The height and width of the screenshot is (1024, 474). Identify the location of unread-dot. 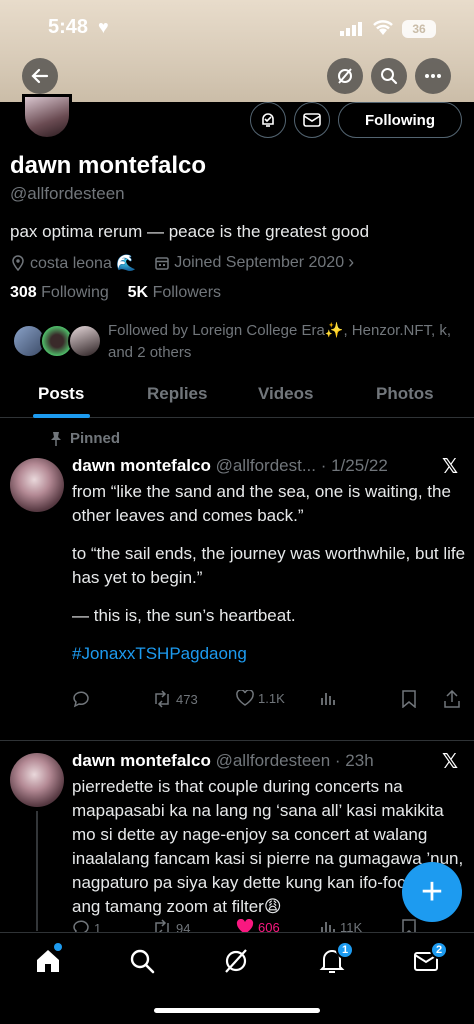
(58, 947).